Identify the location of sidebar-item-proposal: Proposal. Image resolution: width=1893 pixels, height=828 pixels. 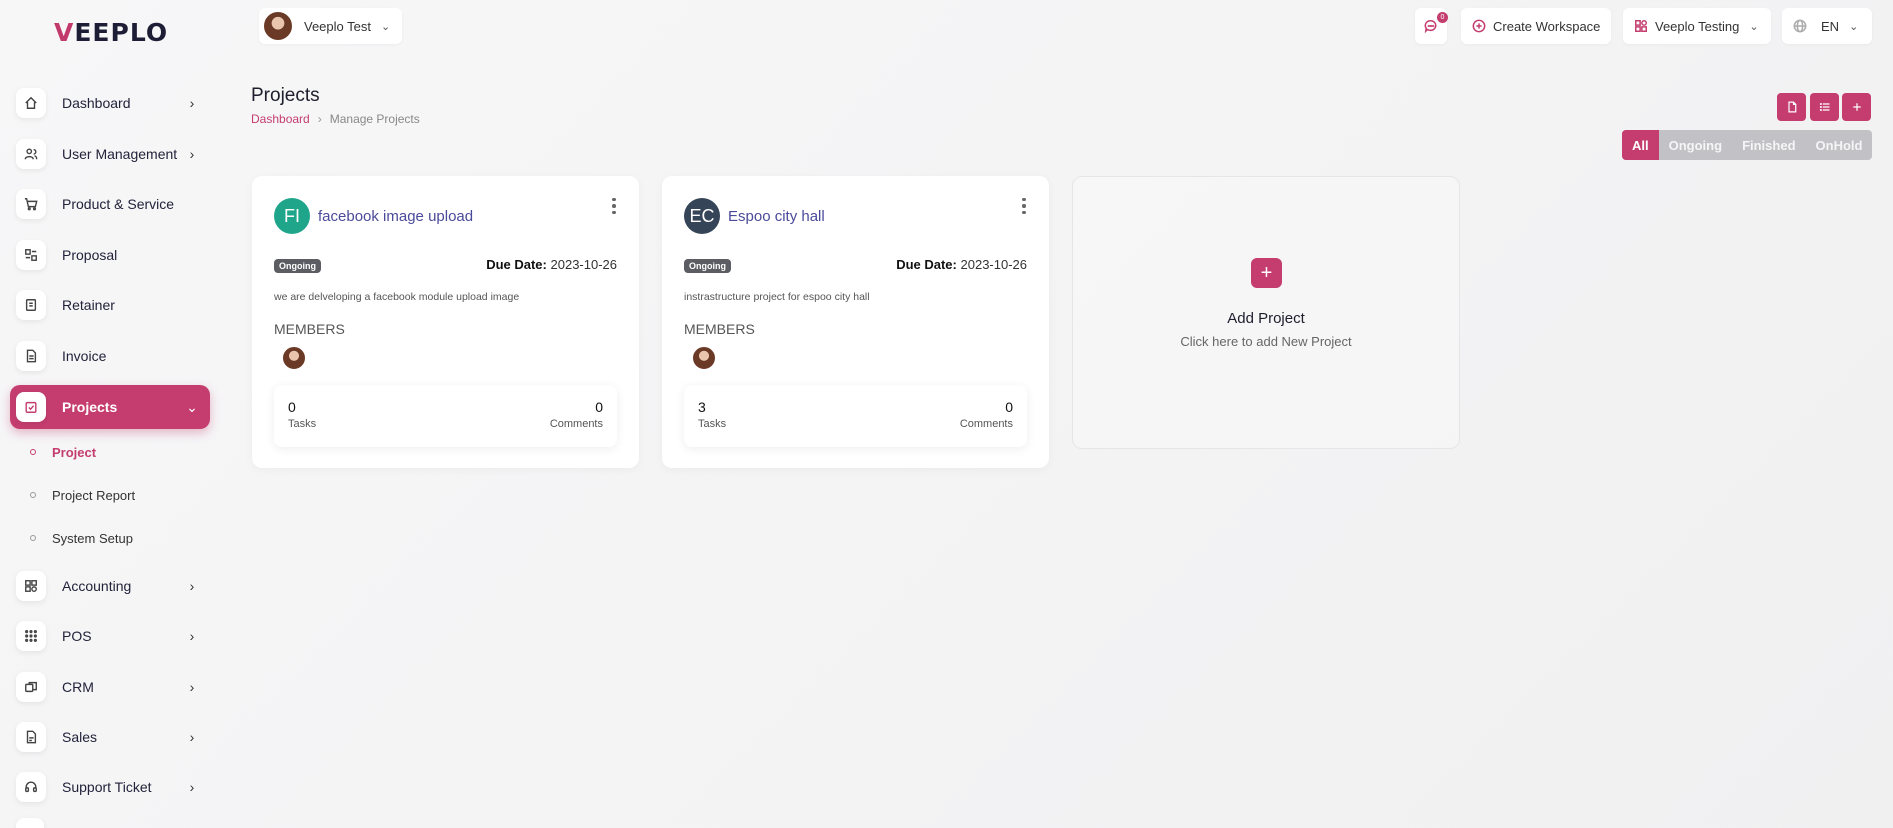
(110, 255).